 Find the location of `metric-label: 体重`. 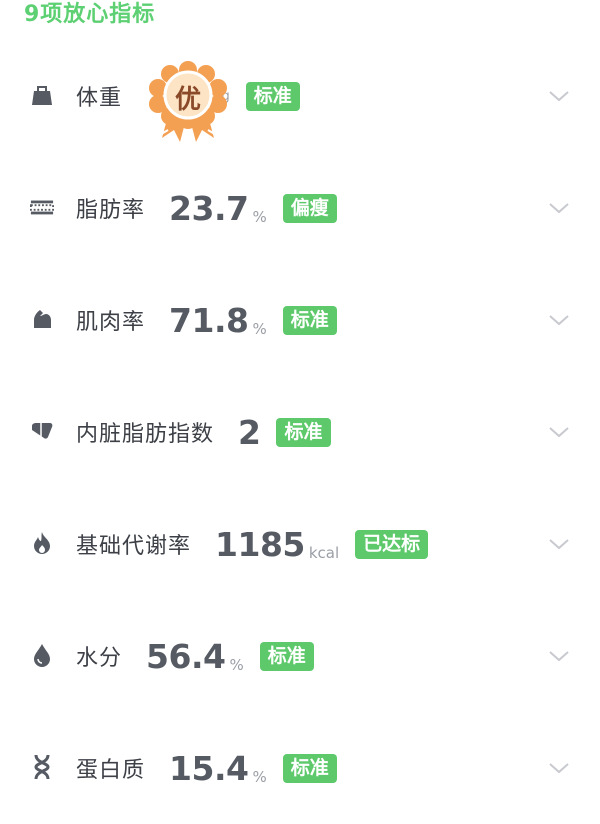

metric-label: 体重 is located at coordinates (99, 98).